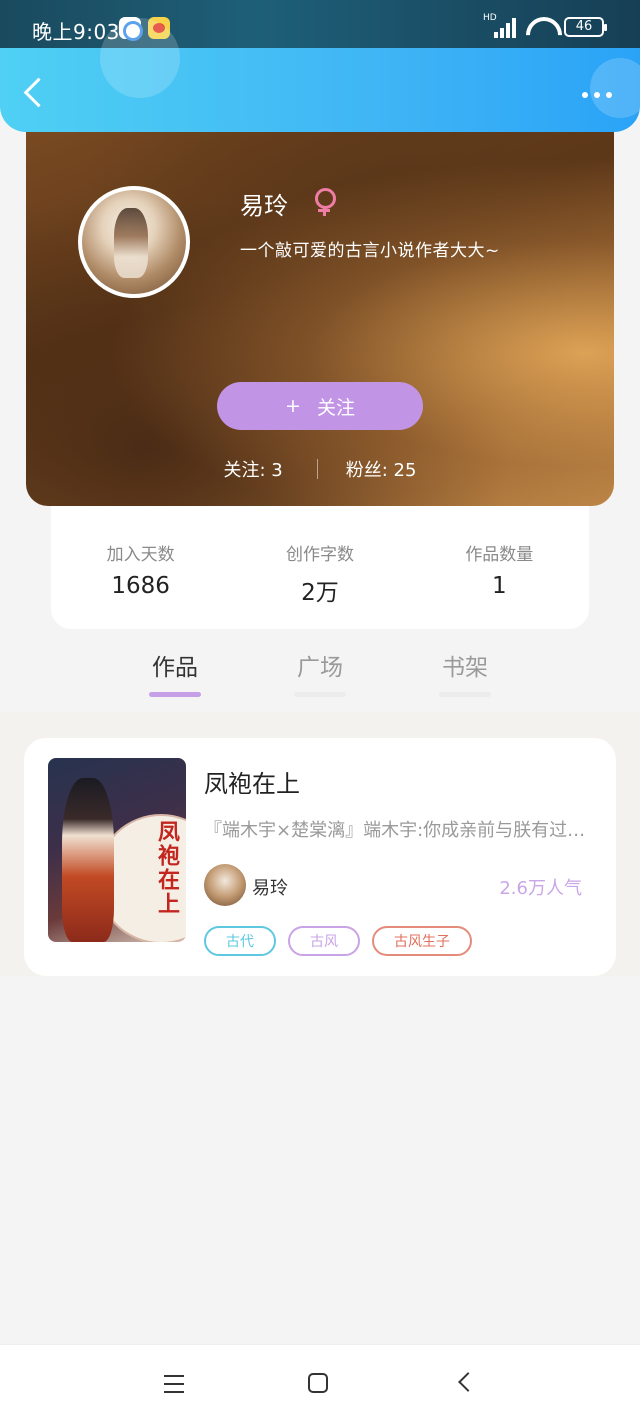 The image size is (640, 1422). Describe the element at coordinates (225, 885) in the screenshot. I see `author-avatar` at that location.